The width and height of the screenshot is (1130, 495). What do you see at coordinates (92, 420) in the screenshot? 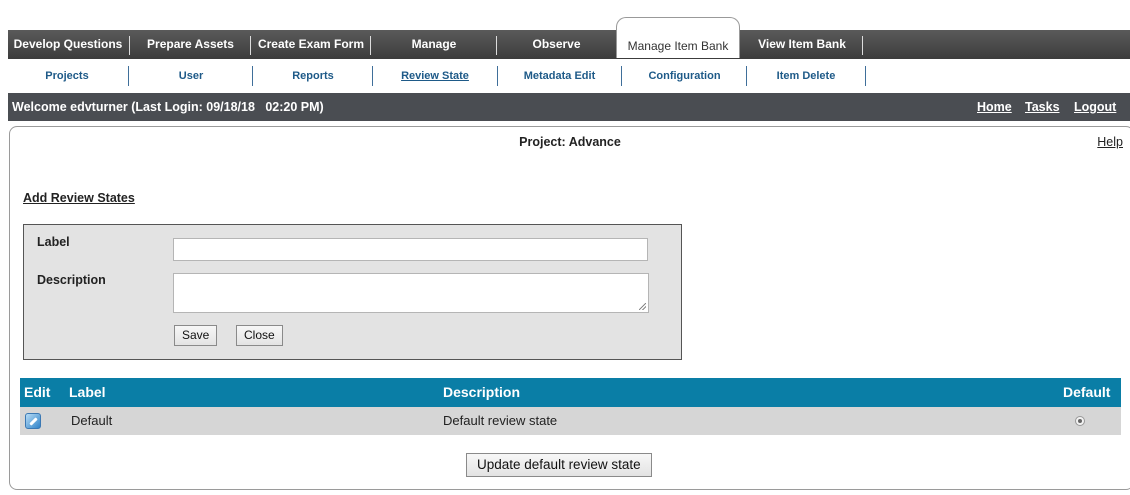
I see `row-label: Default` at bounding box center [92, 420].